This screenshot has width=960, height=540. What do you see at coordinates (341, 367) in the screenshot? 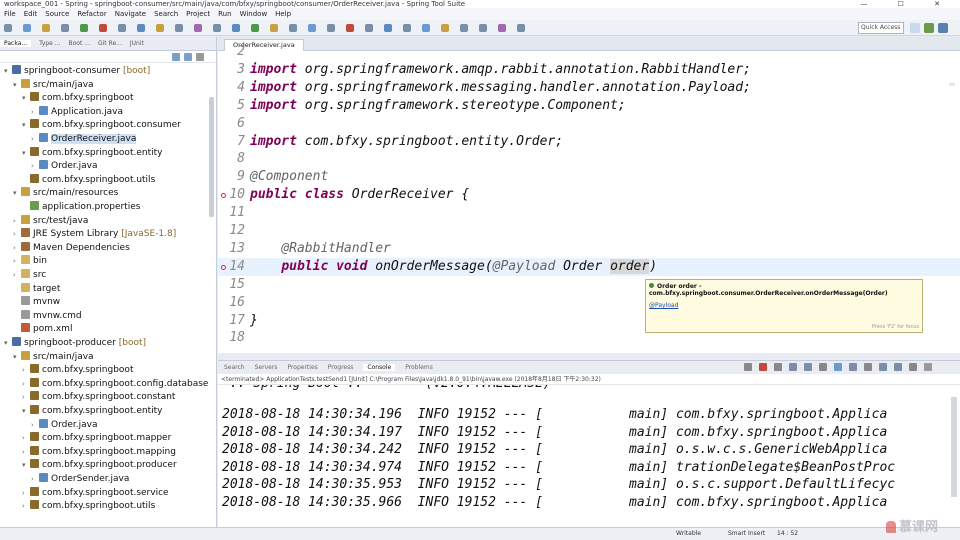
I see `tab-progress: Progress` at bounding box center [341, 367].